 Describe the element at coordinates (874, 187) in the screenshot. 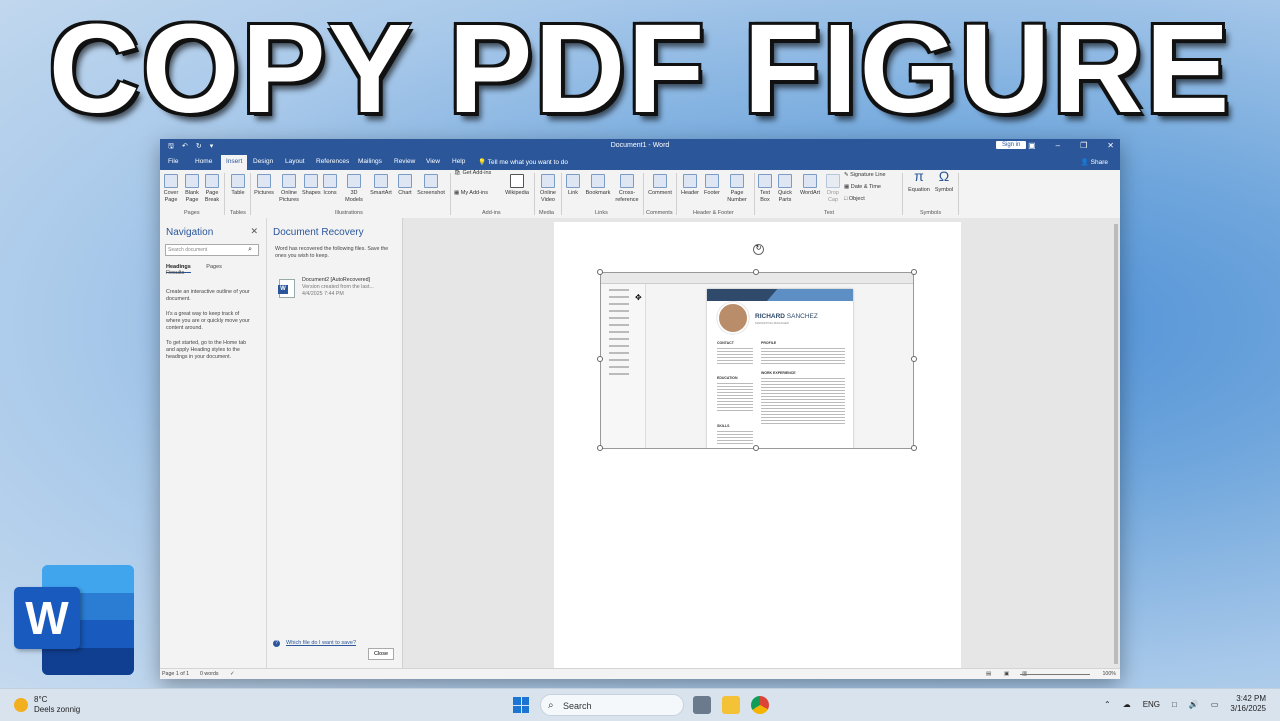

I see `date-time-button: ▦ Date & Time` at that location.